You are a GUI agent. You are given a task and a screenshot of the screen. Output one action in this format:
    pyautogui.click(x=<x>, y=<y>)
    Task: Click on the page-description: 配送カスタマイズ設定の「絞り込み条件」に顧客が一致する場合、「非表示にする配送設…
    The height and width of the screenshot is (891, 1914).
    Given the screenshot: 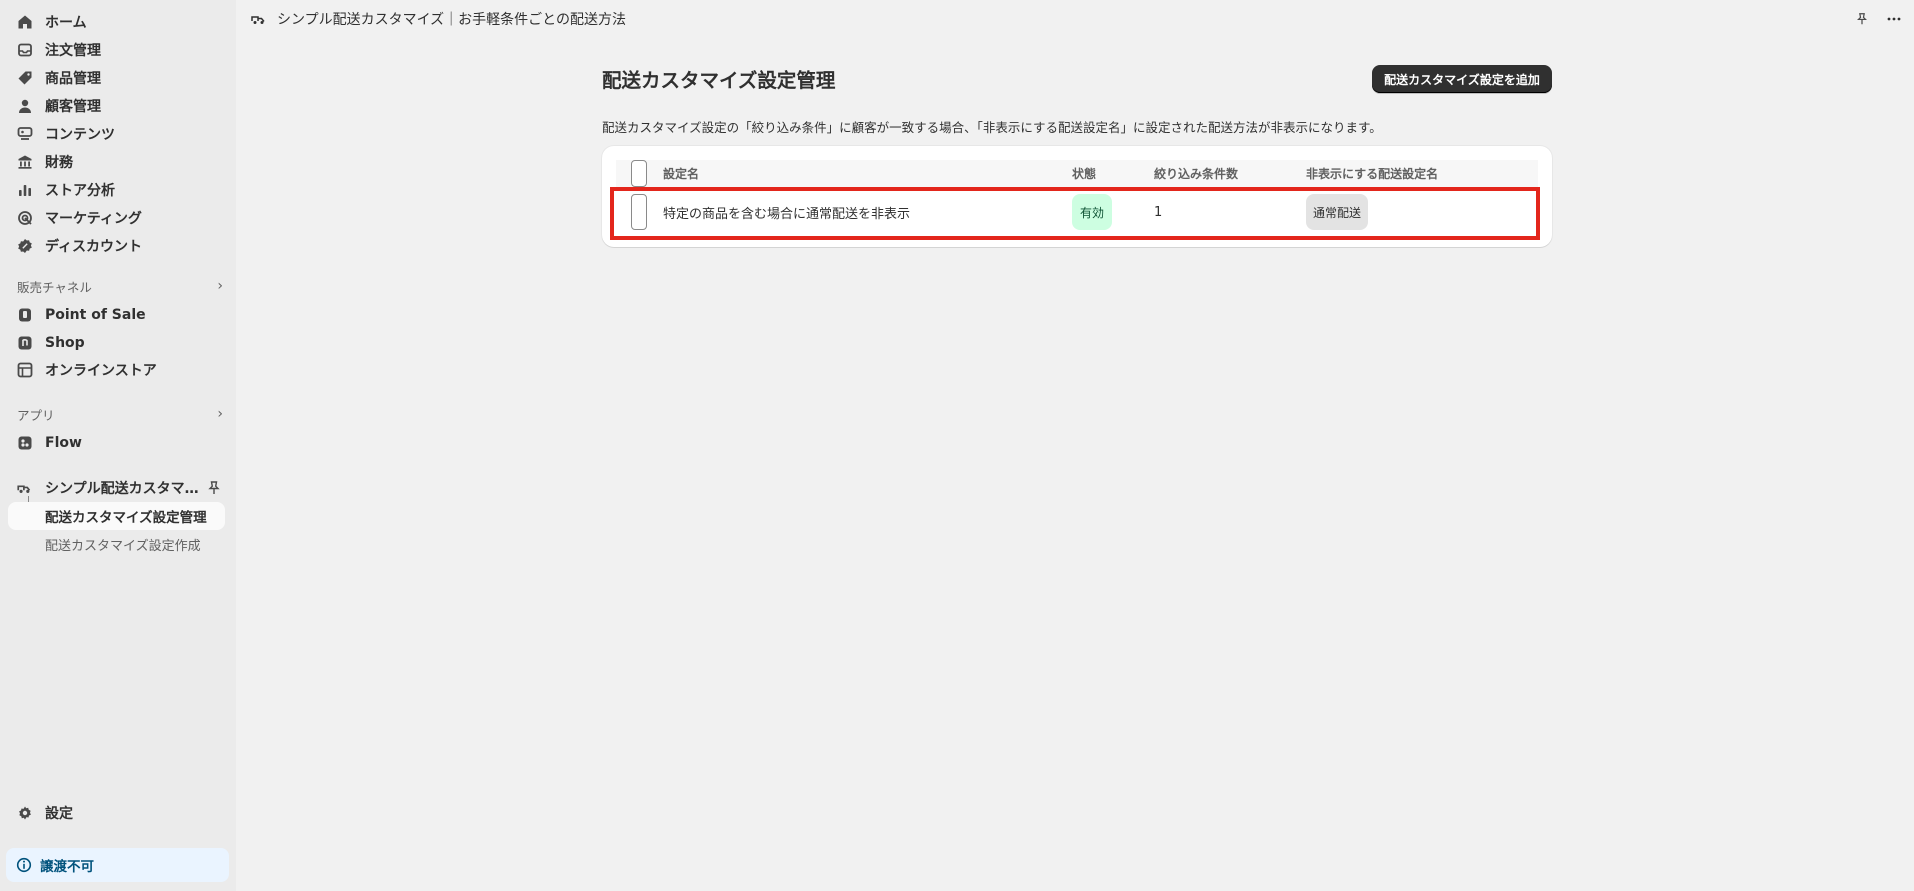 What is the action you would take?
    pyautogui.click(x=992, y=127)
    